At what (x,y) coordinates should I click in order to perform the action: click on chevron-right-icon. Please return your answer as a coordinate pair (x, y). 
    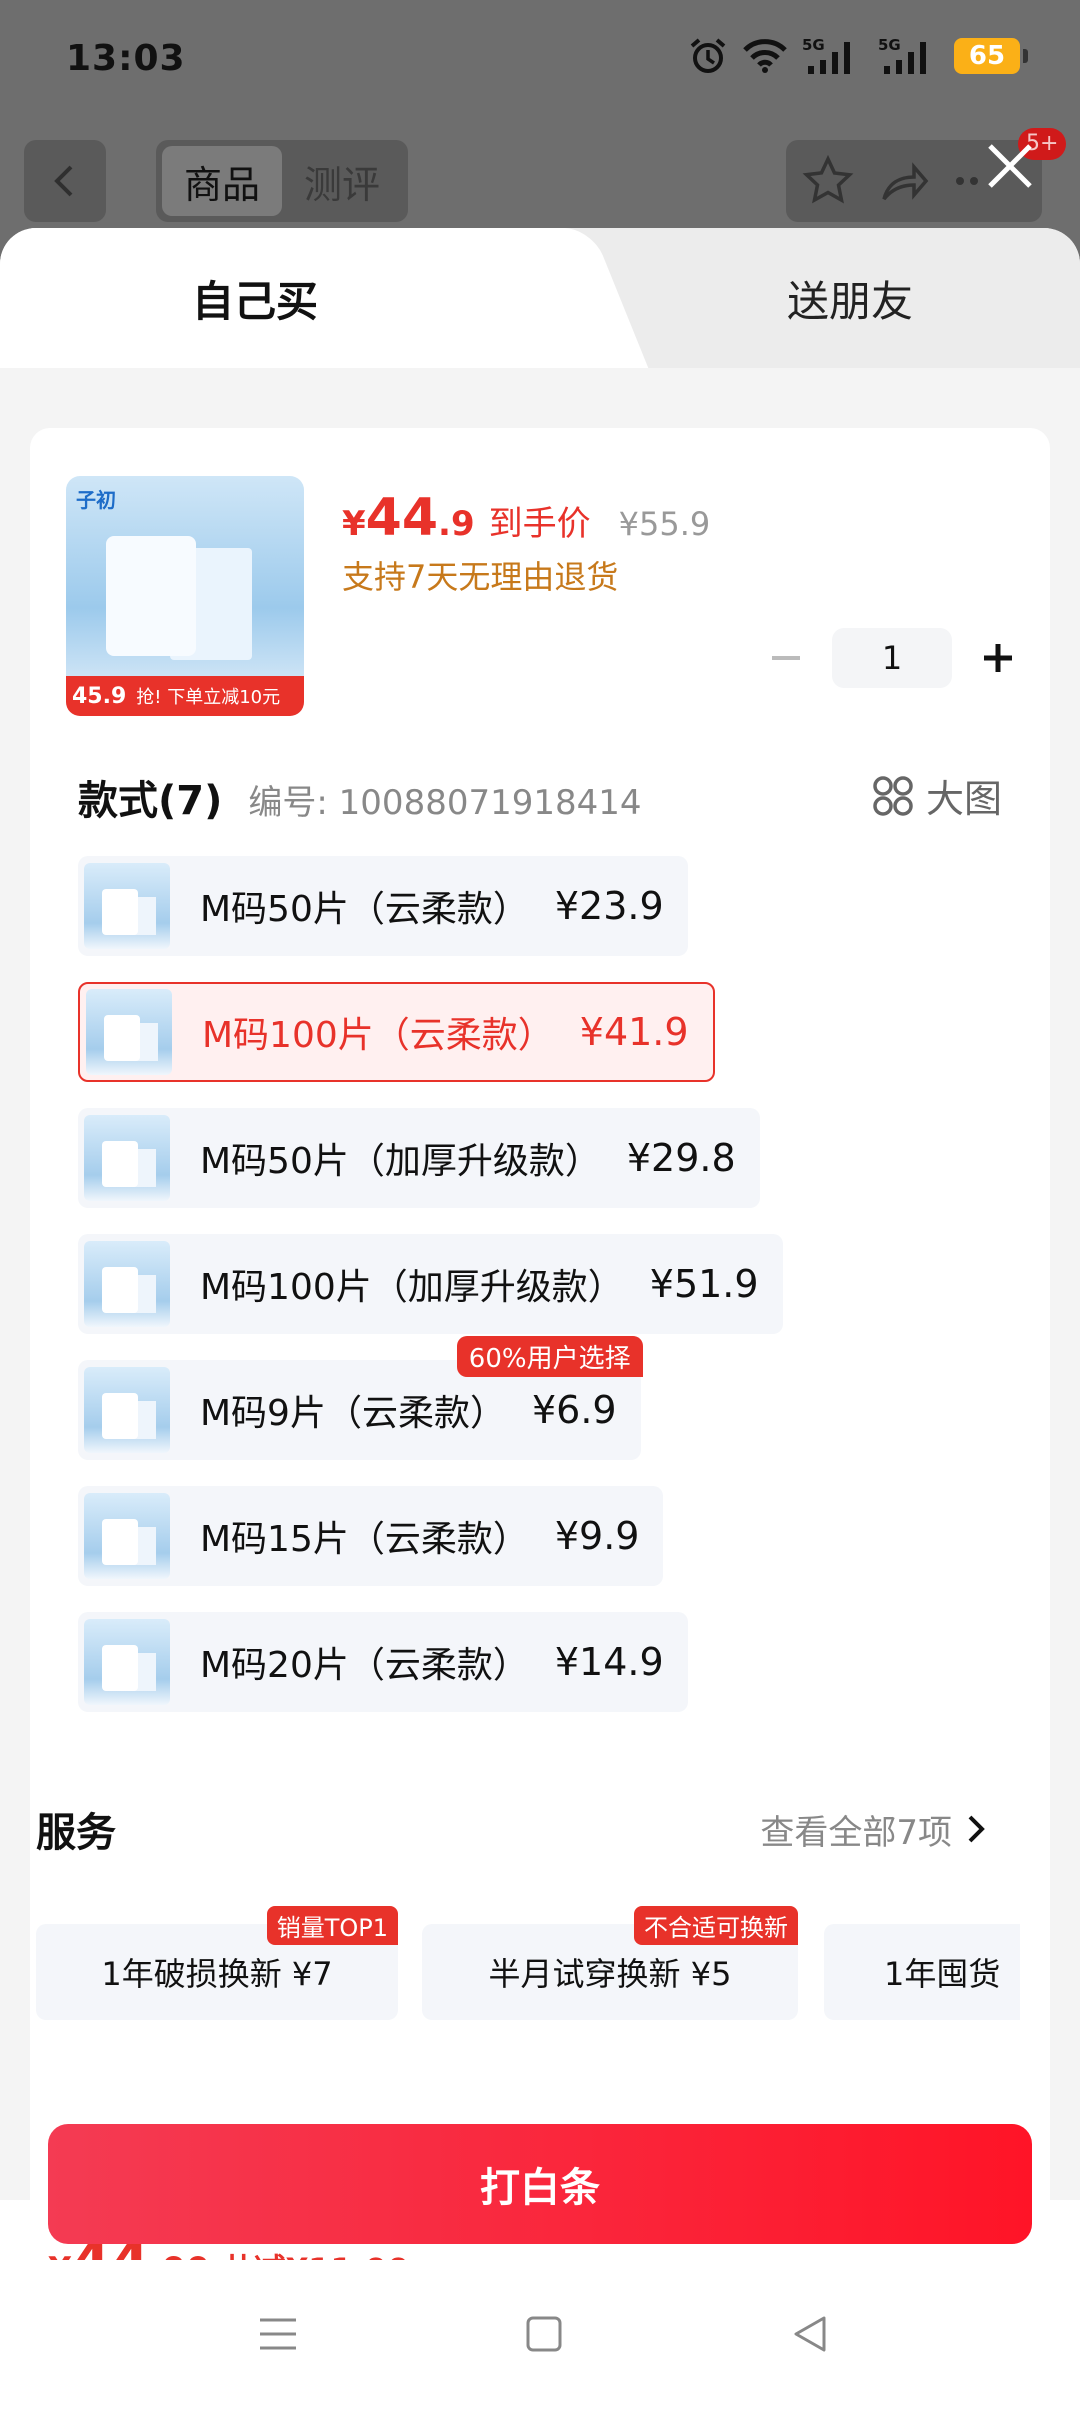
    Looking at the image, I should click on (976, 1829).